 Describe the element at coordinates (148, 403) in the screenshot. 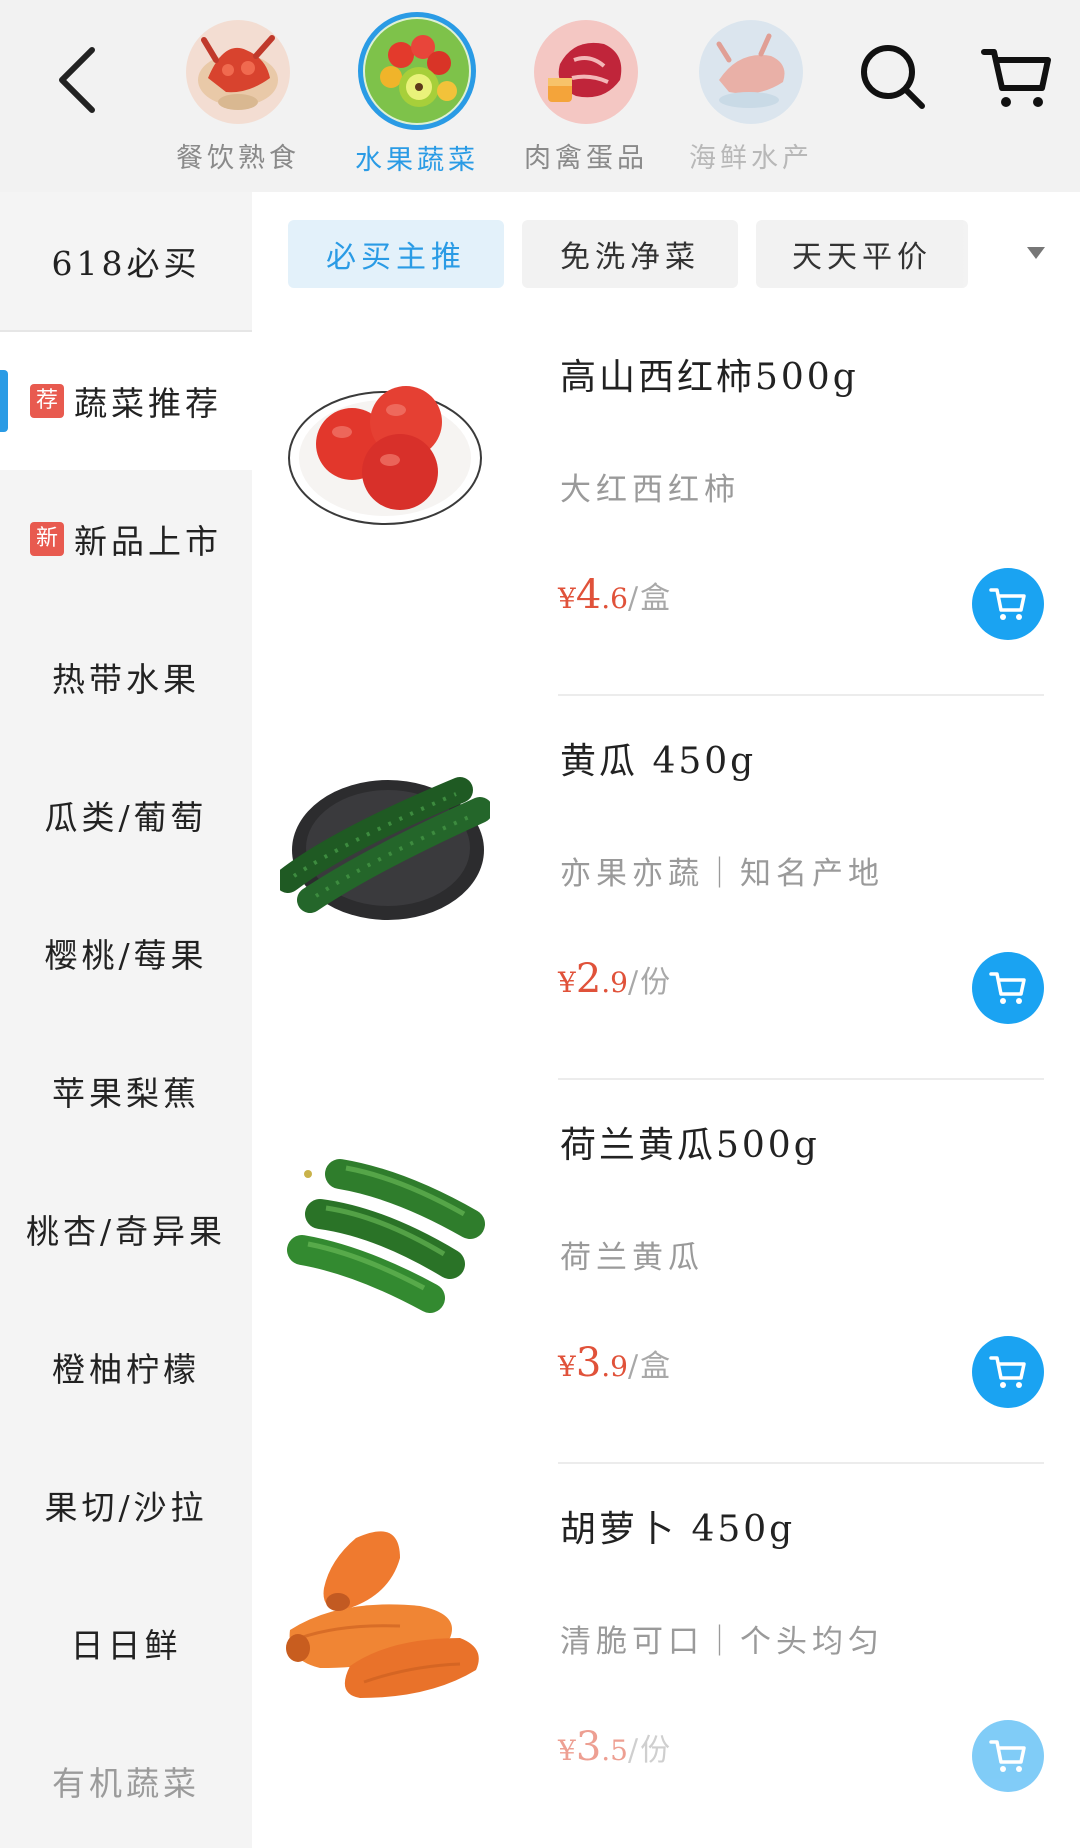

I see `sidebar-item-label: 蔬菜推荐` at that location.